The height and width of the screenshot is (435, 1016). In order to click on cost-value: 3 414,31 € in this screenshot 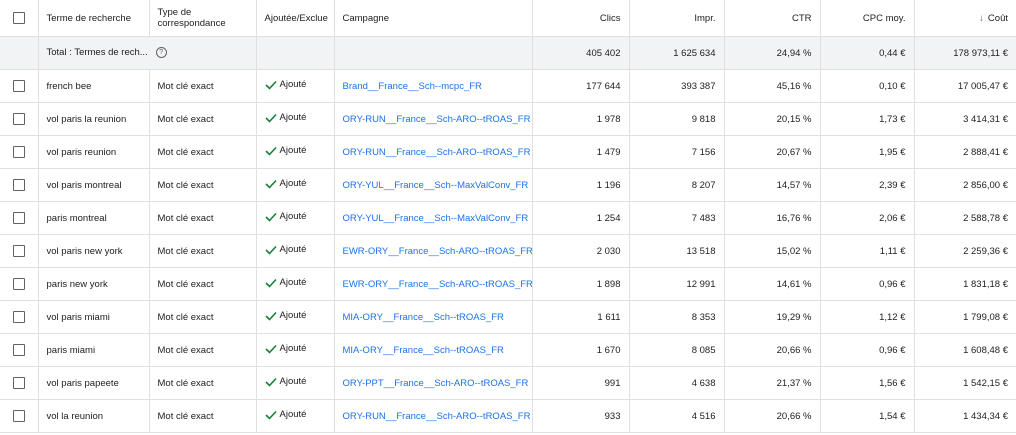, I will do `click(965, 119)`.